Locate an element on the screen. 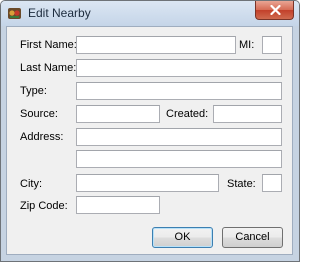 This screenshot has width=320, height=262. zip-code-label: Zip Code: is located at coordinates (44, 206).